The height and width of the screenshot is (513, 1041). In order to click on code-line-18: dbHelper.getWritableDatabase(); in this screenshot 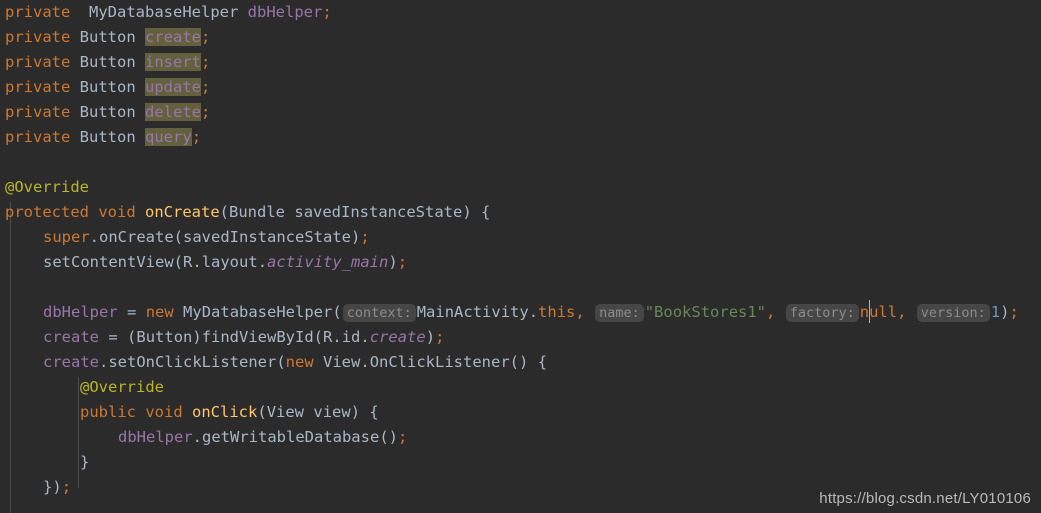, I will do `click(262, 437)`.